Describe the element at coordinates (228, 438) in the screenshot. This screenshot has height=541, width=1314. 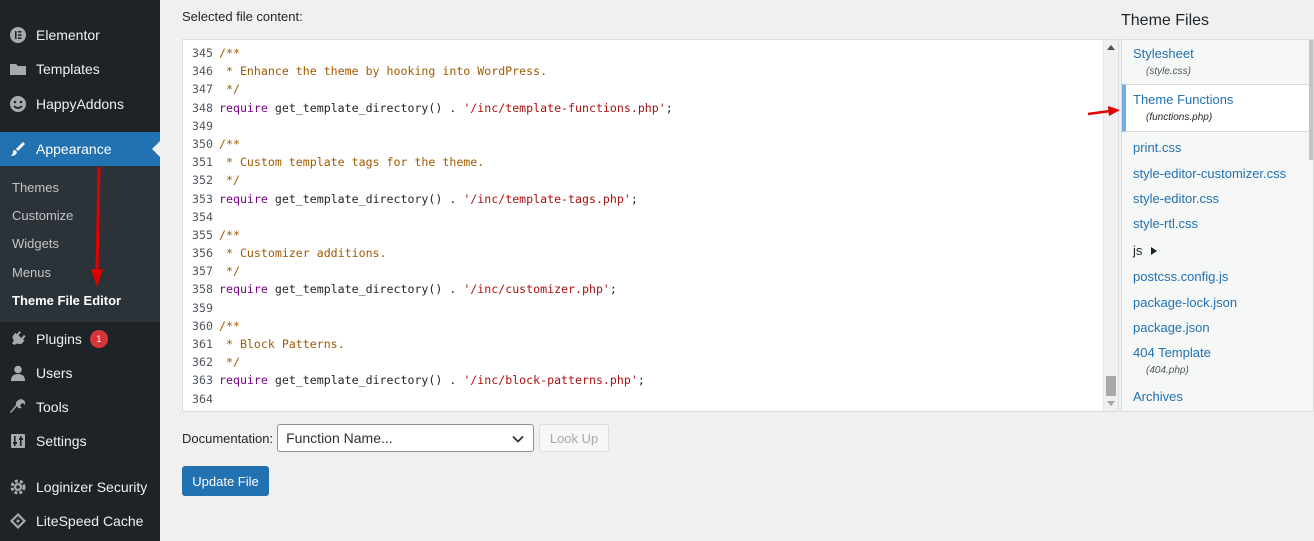
I see `documentation-label: Documentation:` at that location.